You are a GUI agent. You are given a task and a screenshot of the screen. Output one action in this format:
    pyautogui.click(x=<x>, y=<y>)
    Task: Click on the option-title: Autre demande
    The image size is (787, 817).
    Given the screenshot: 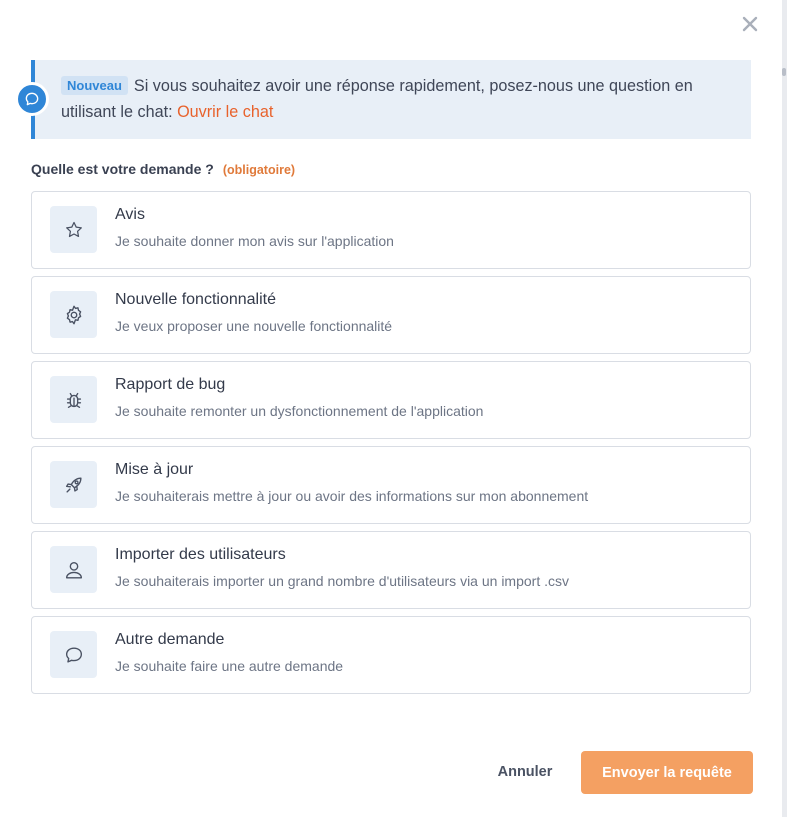 What is the action you would take?
    pyautogui.click(x=170, y=639)
    